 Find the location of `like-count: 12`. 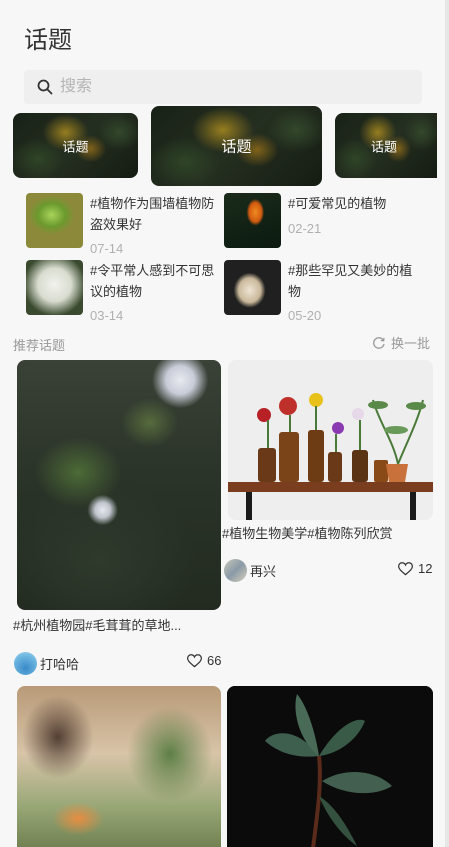

like-count: 12 is located at coordinates (425, 568).